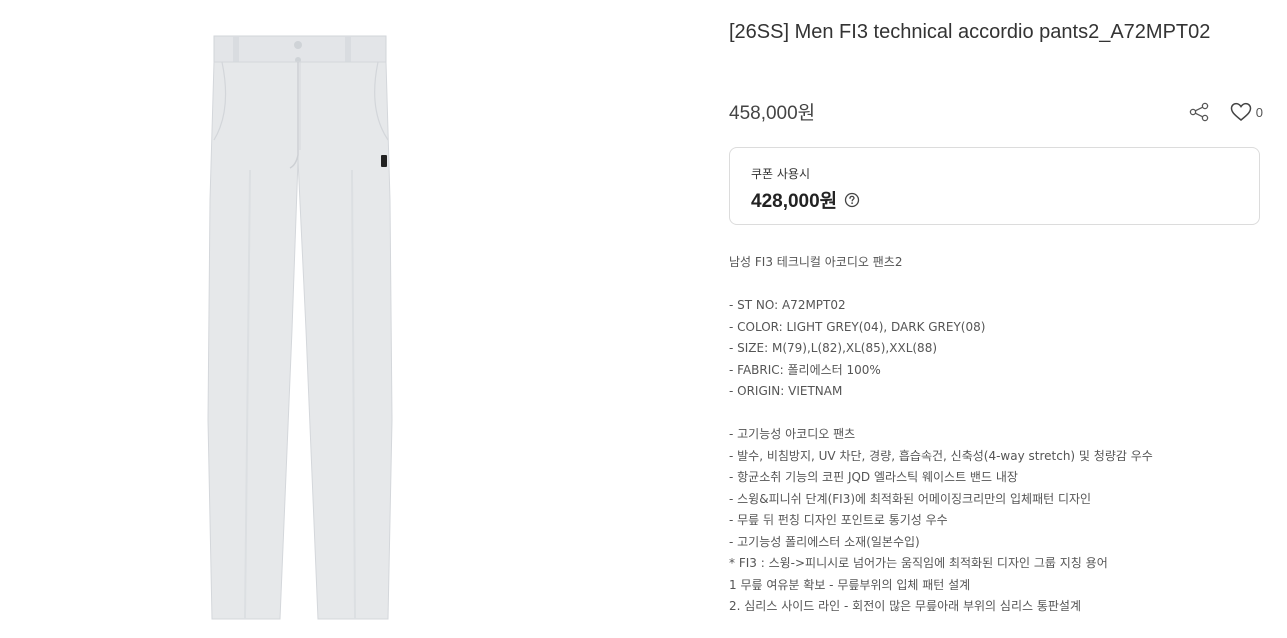 This screenshot has width=1287, height=638. I want to click on product-actions: 0, so click(1224, 112).